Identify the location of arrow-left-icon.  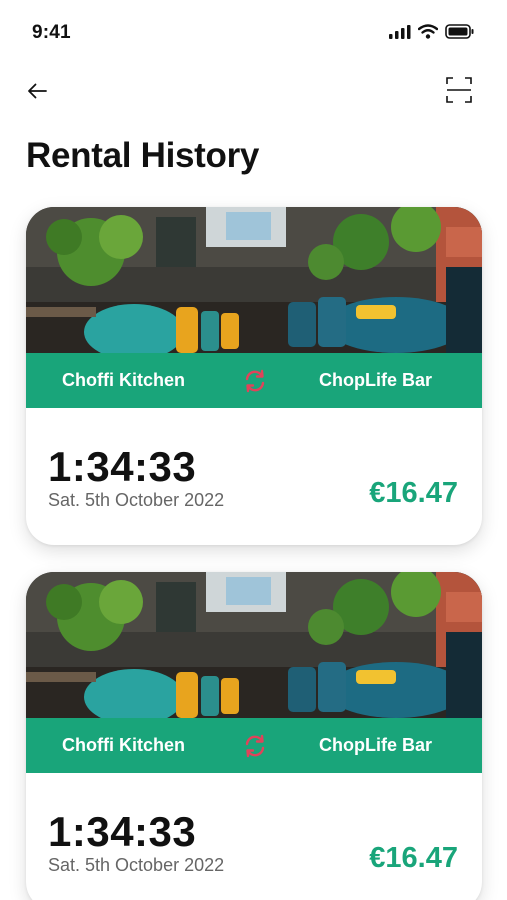
(37, 91).